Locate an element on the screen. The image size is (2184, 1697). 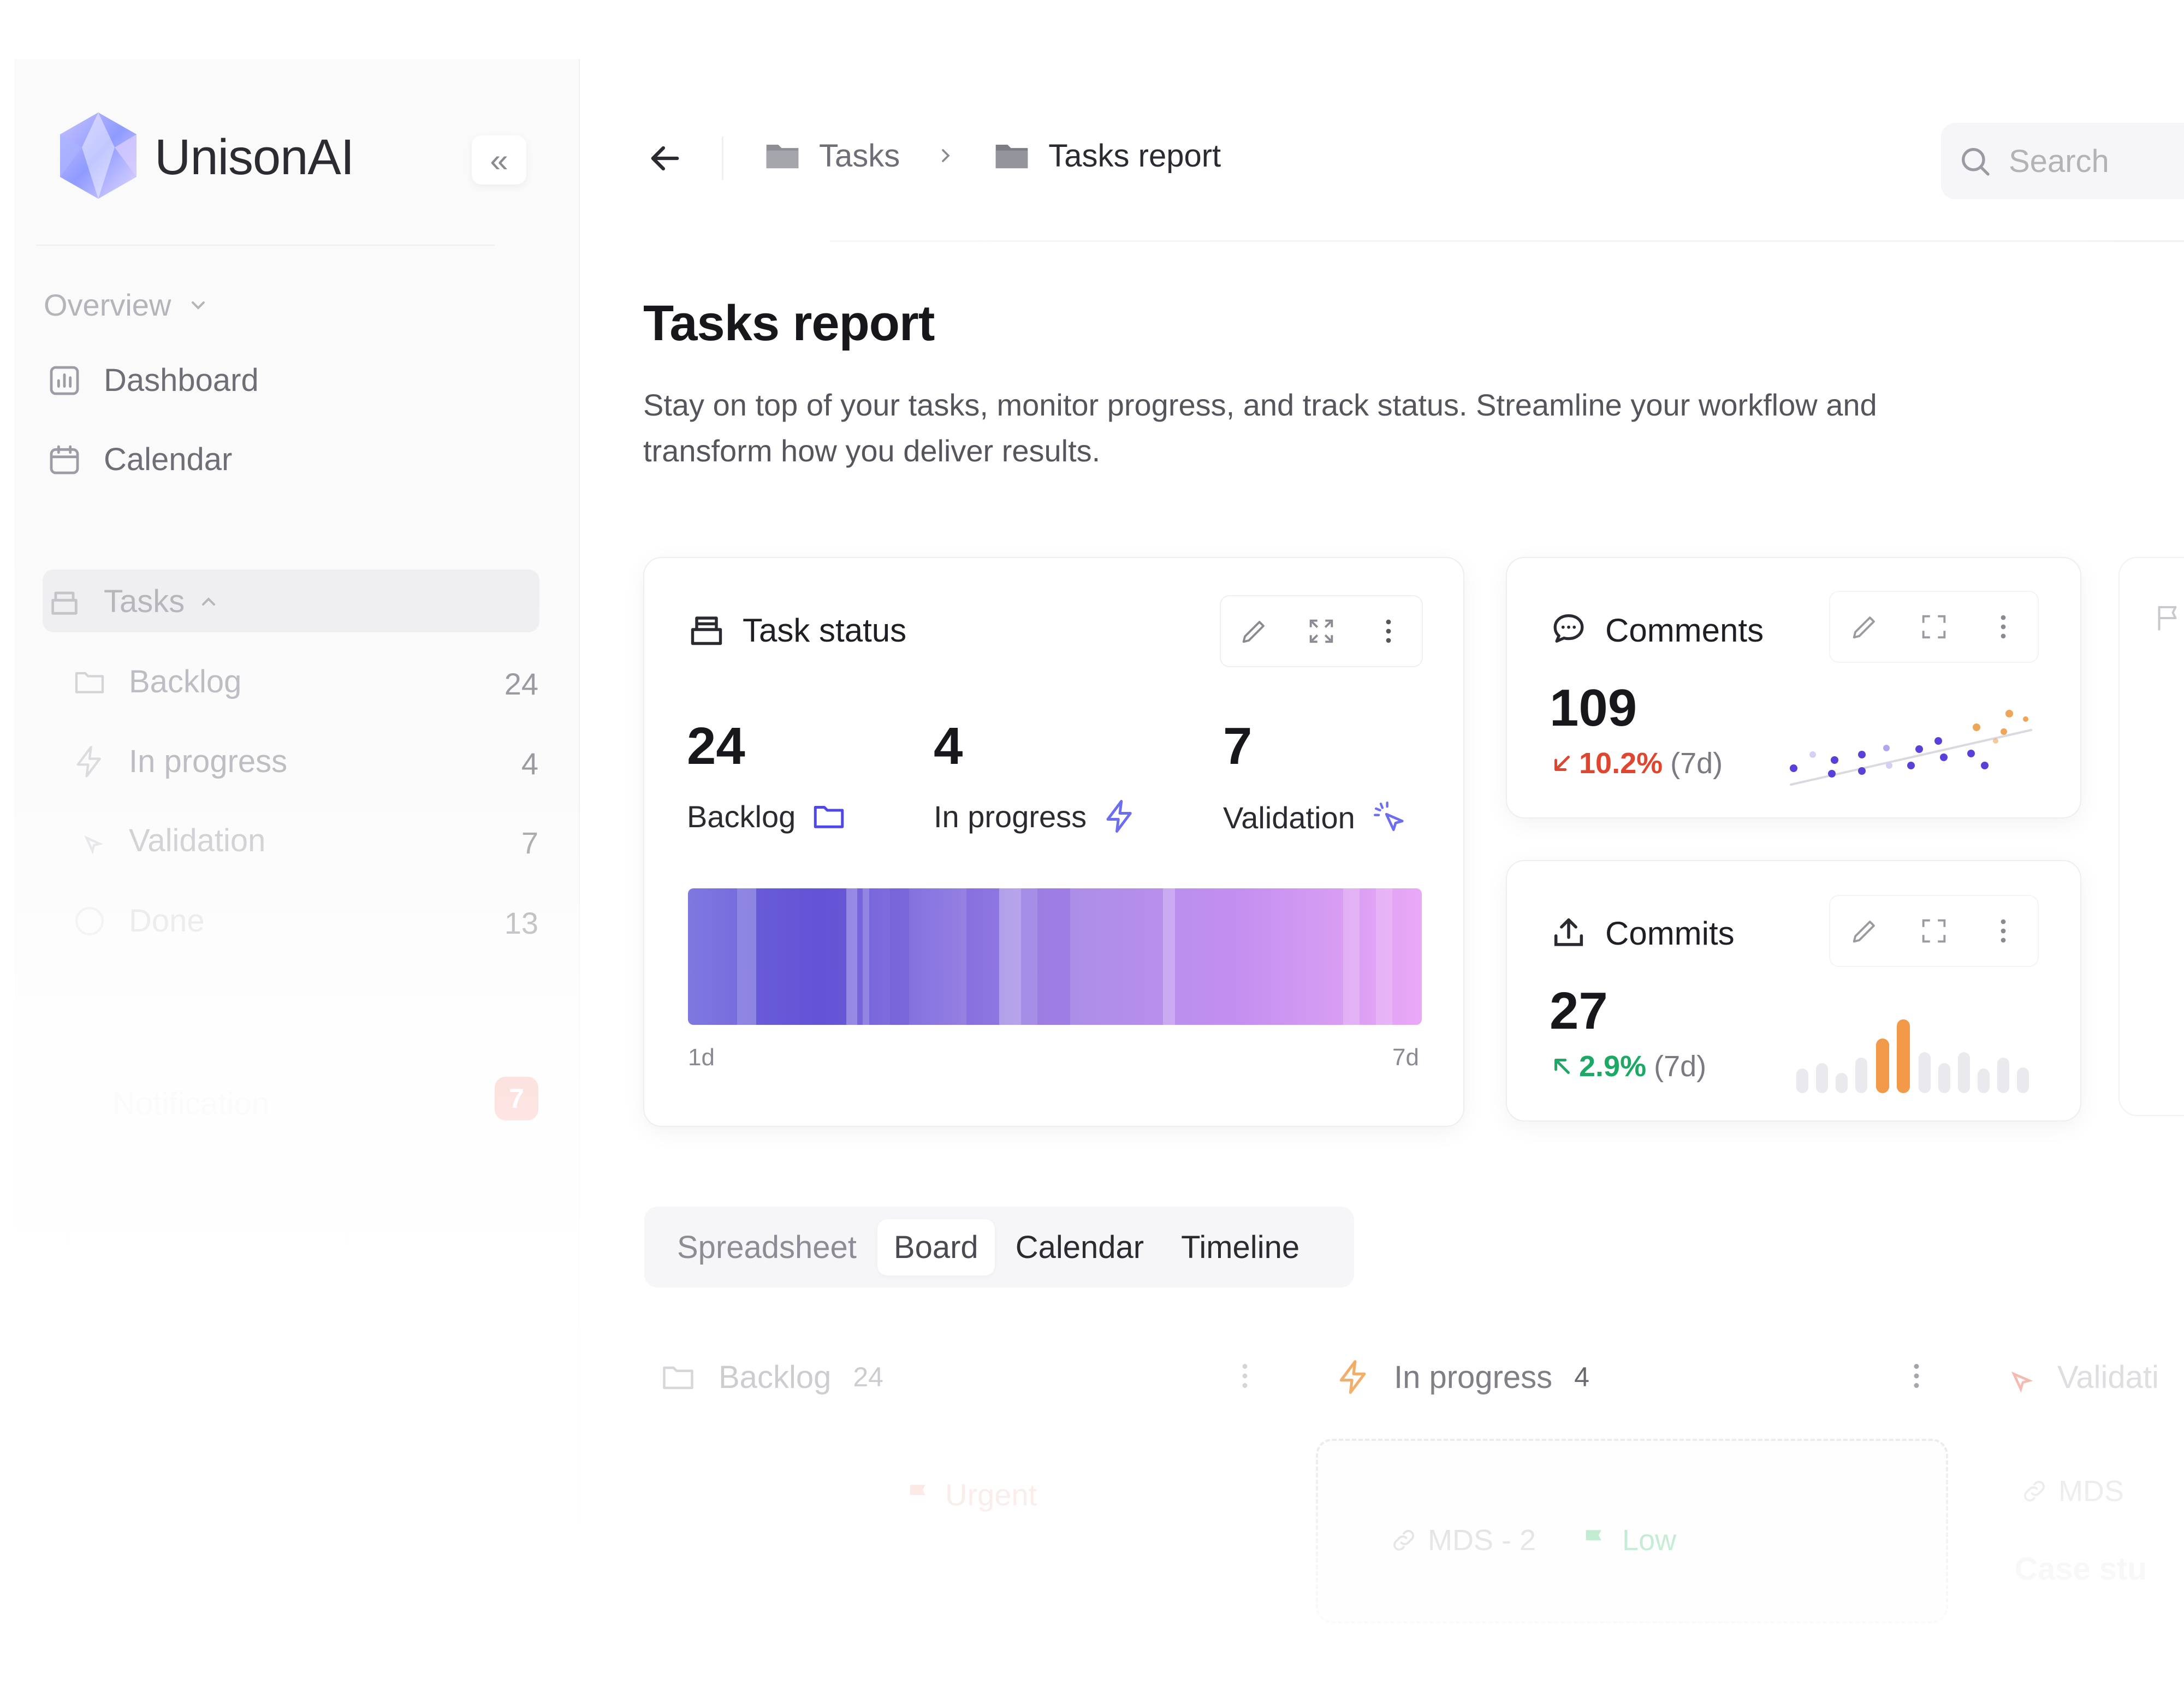
page-title: Tasks report is located at coordinates (789, 323).